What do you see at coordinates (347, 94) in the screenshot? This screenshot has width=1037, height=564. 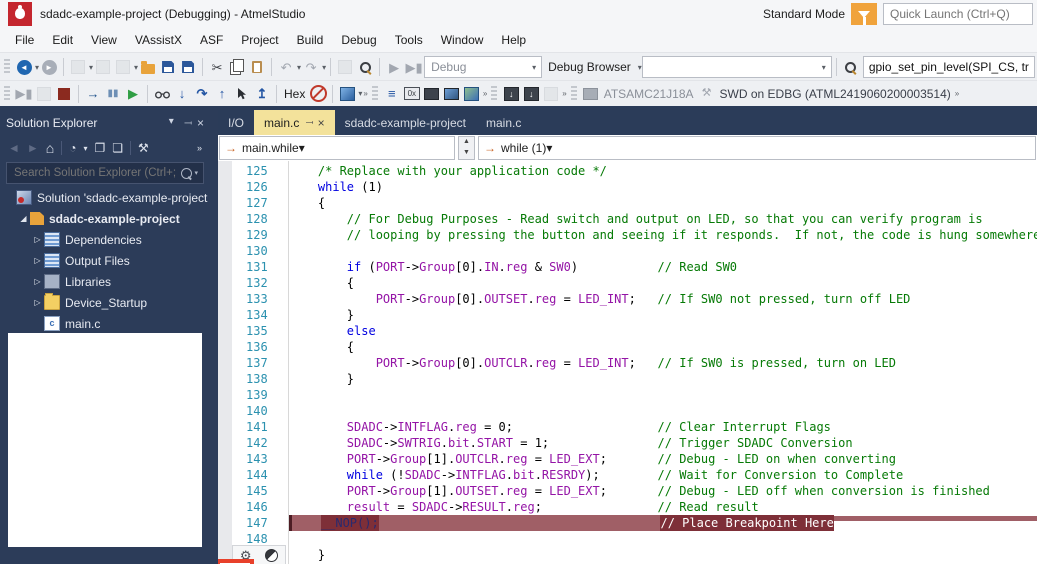 I see `debug-windows-button` at bounding box center [347, 94].